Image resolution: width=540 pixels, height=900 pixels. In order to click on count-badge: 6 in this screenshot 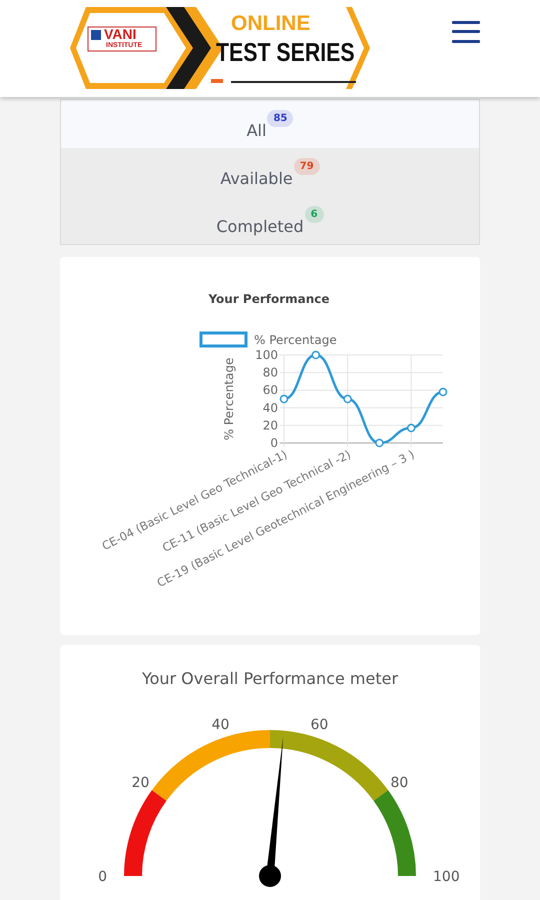, I will do `click(314, 214)`.